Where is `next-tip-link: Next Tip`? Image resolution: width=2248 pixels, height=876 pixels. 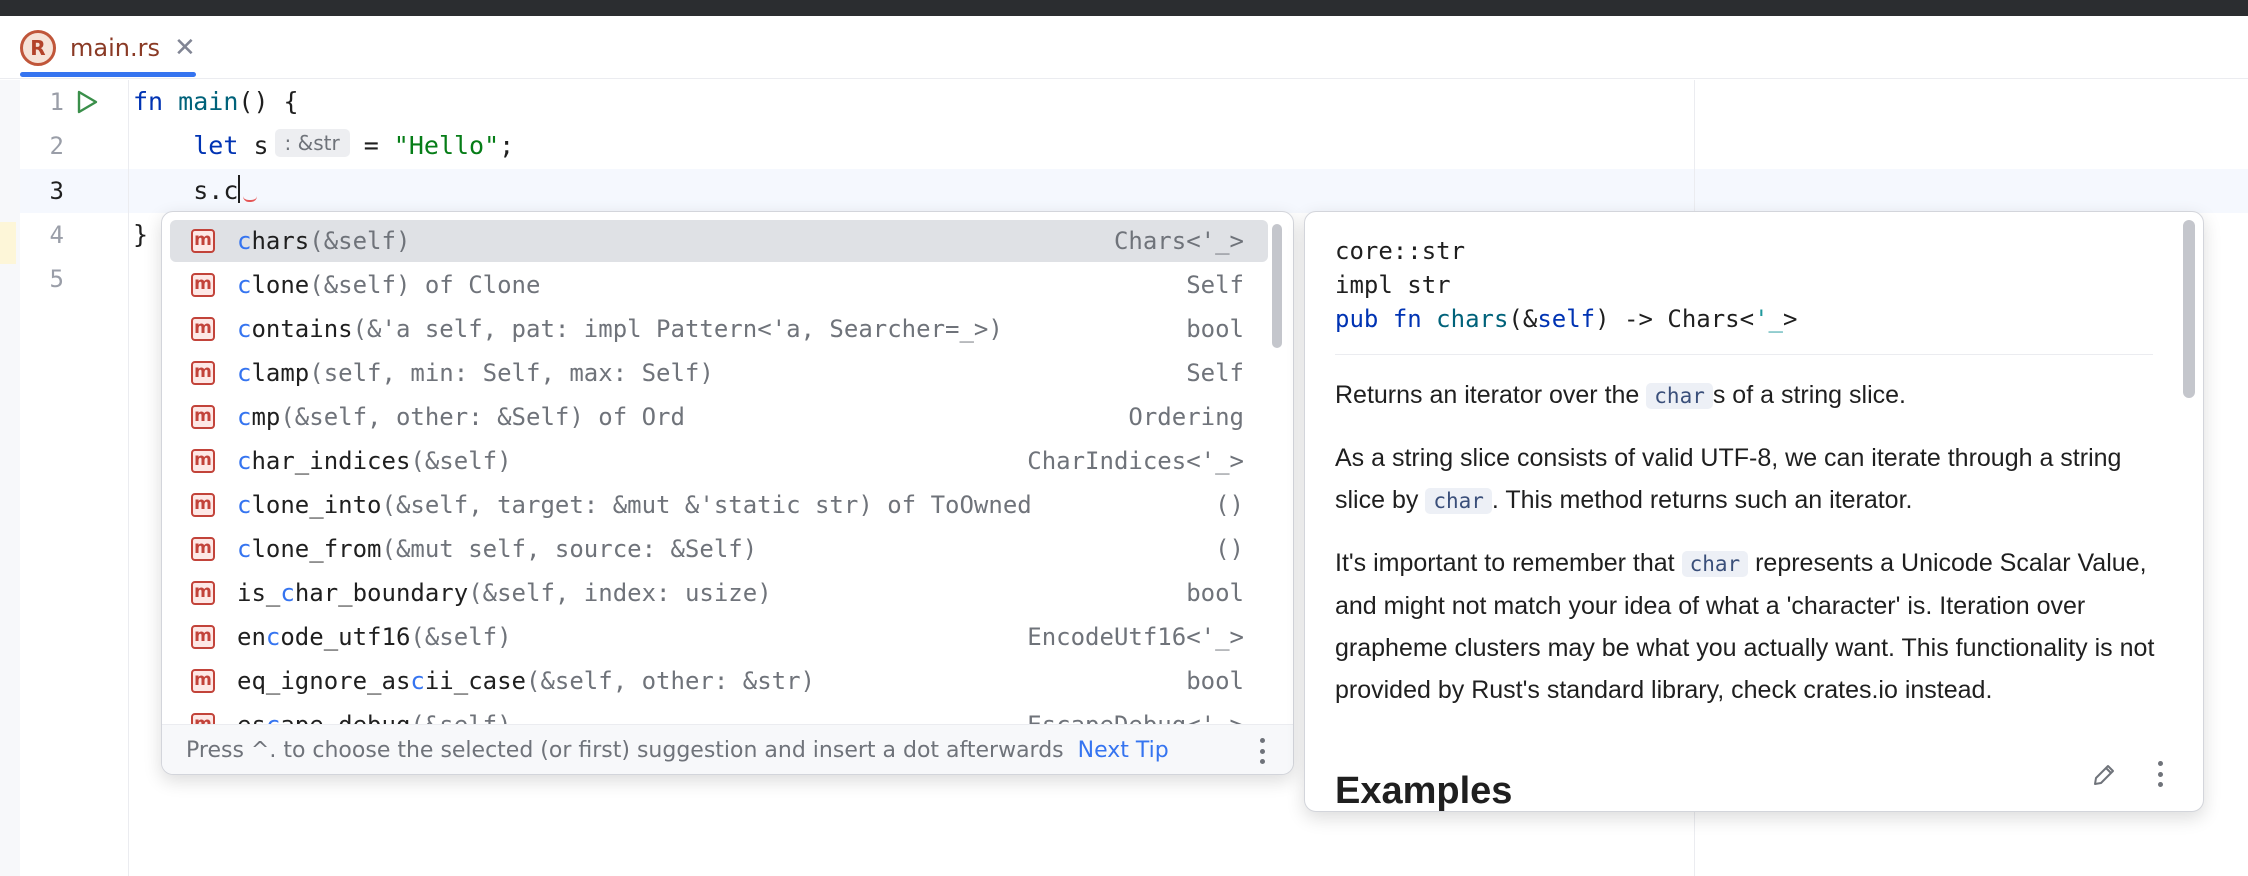 next-tip-link: Next Tip is located at coordinates (1123, 750).